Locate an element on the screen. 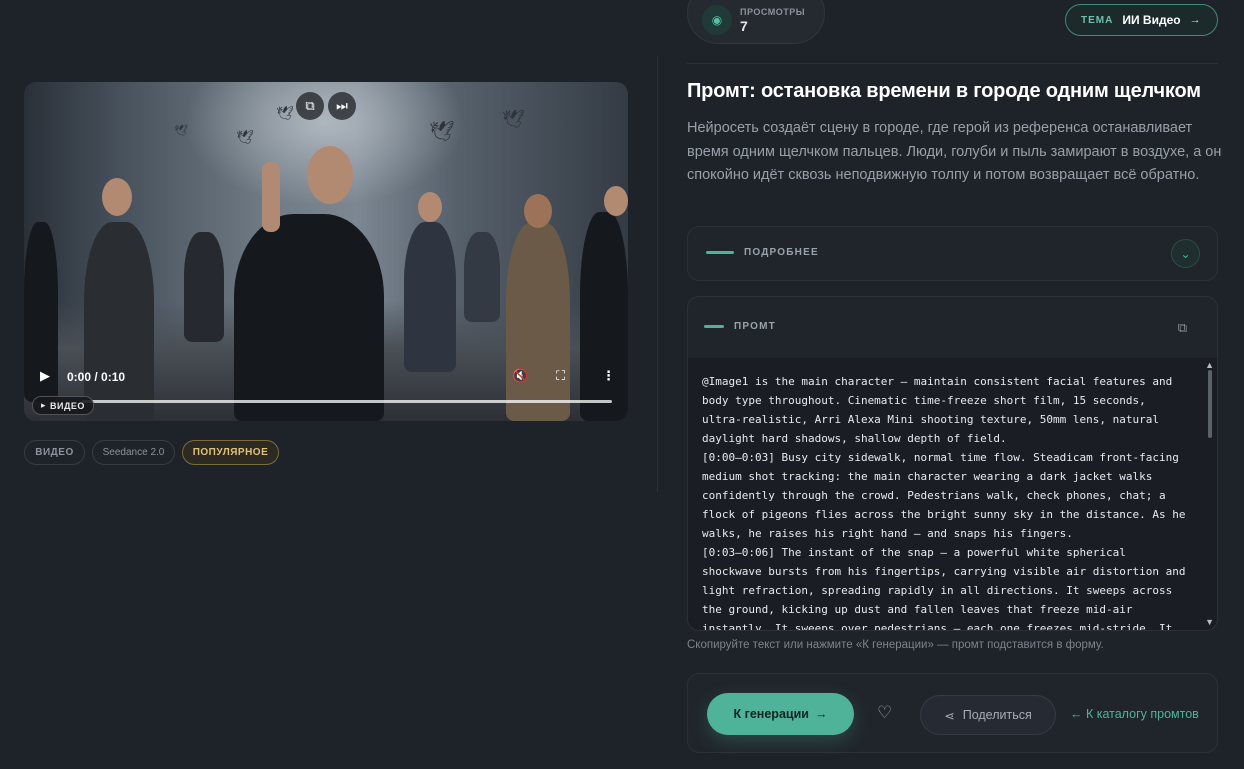  theme-label: ТЕМА is located at coordinates (1097, 20).